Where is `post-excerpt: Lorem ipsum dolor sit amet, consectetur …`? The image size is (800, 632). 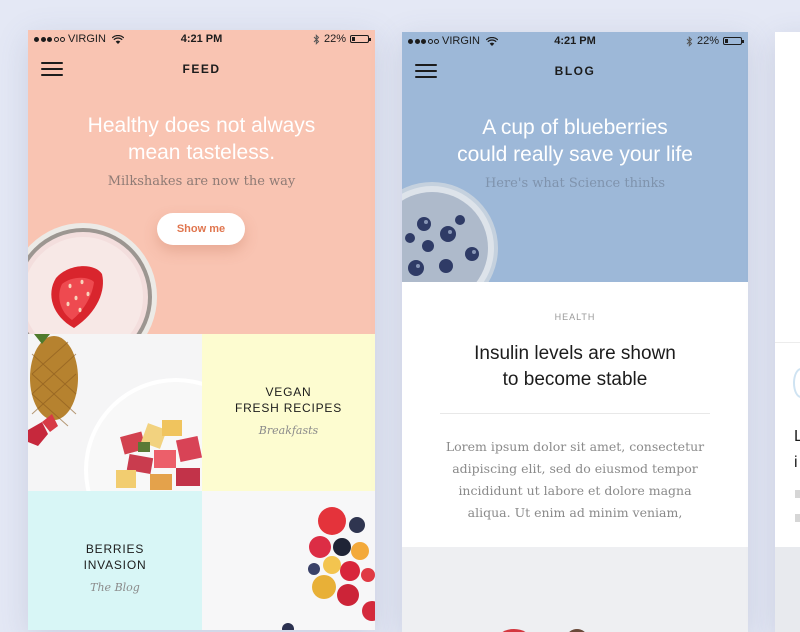
post-excerpt: Lorem ipsum dolor sit amet, consectetur … is located at coordinates (575, 479).